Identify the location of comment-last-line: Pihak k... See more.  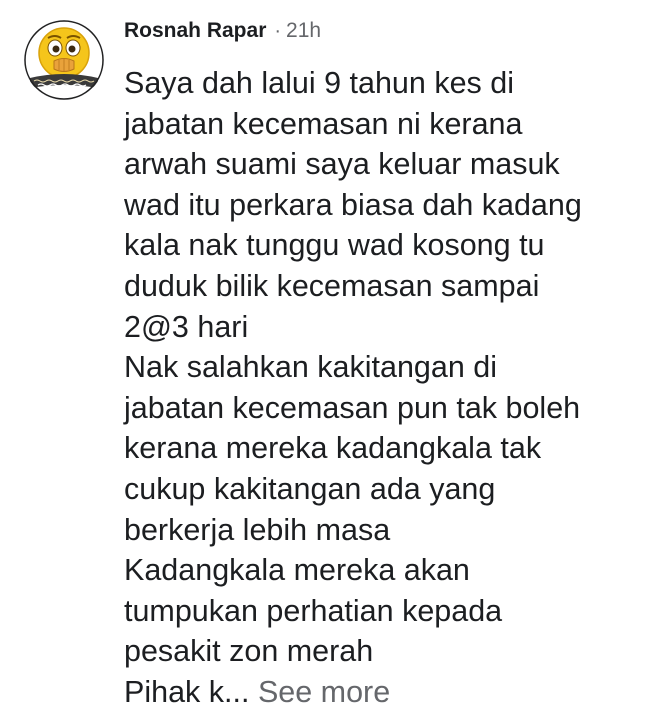
(379, 692).